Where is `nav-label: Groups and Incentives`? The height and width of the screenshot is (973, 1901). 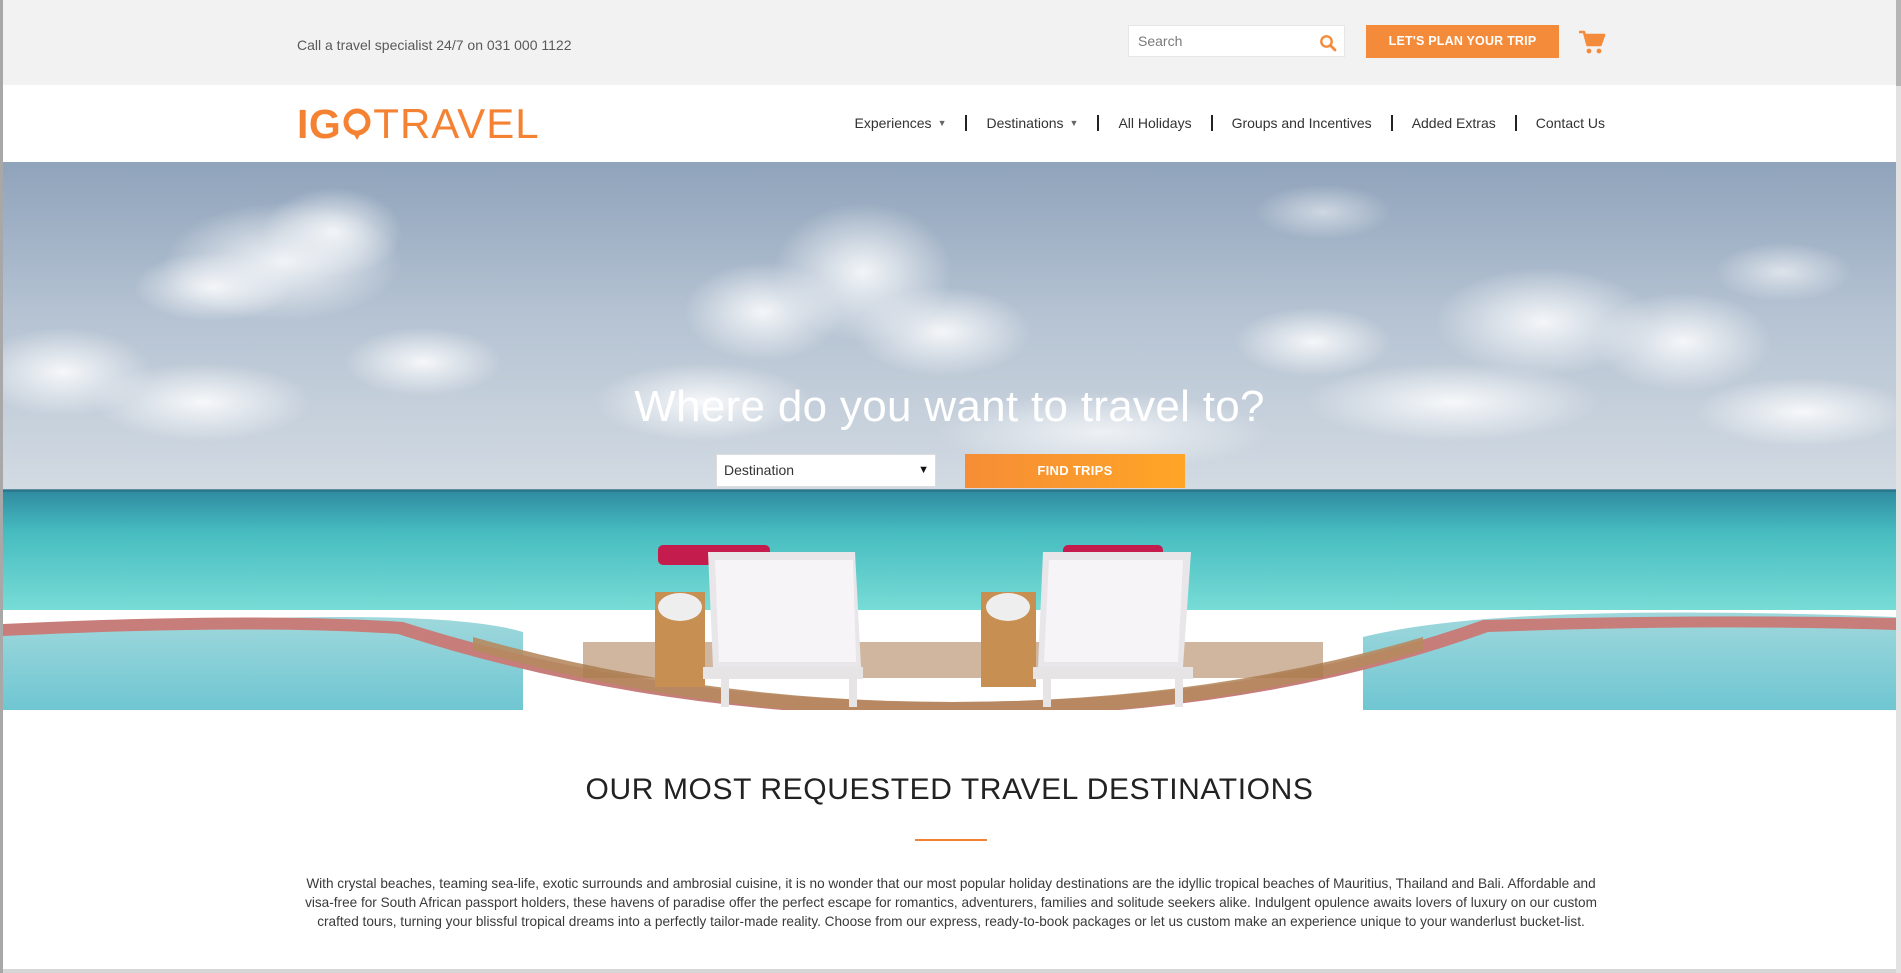
nav-label: Groups and Incentives is located at coordinates (1301, 123).